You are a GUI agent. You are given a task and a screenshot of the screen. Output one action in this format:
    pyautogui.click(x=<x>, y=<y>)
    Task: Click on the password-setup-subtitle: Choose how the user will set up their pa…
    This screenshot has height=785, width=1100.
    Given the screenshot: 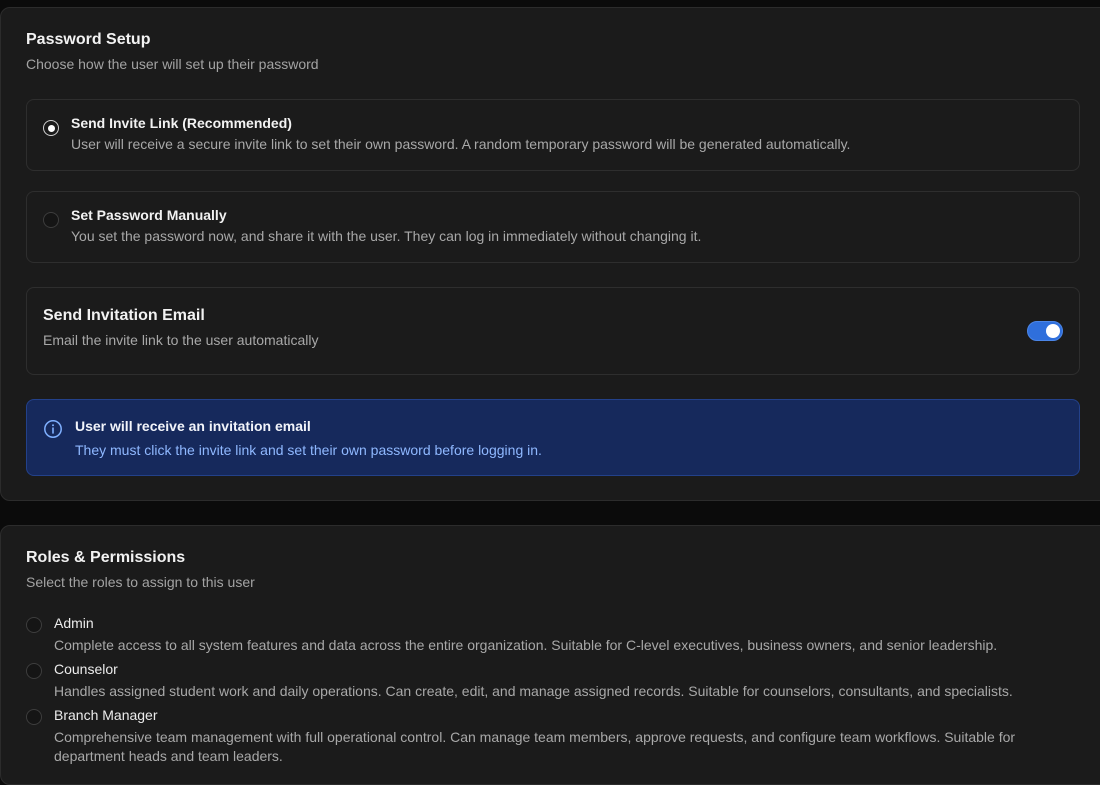 What is the action you would take?
    pyautogui.click(x=172, y=64)
    